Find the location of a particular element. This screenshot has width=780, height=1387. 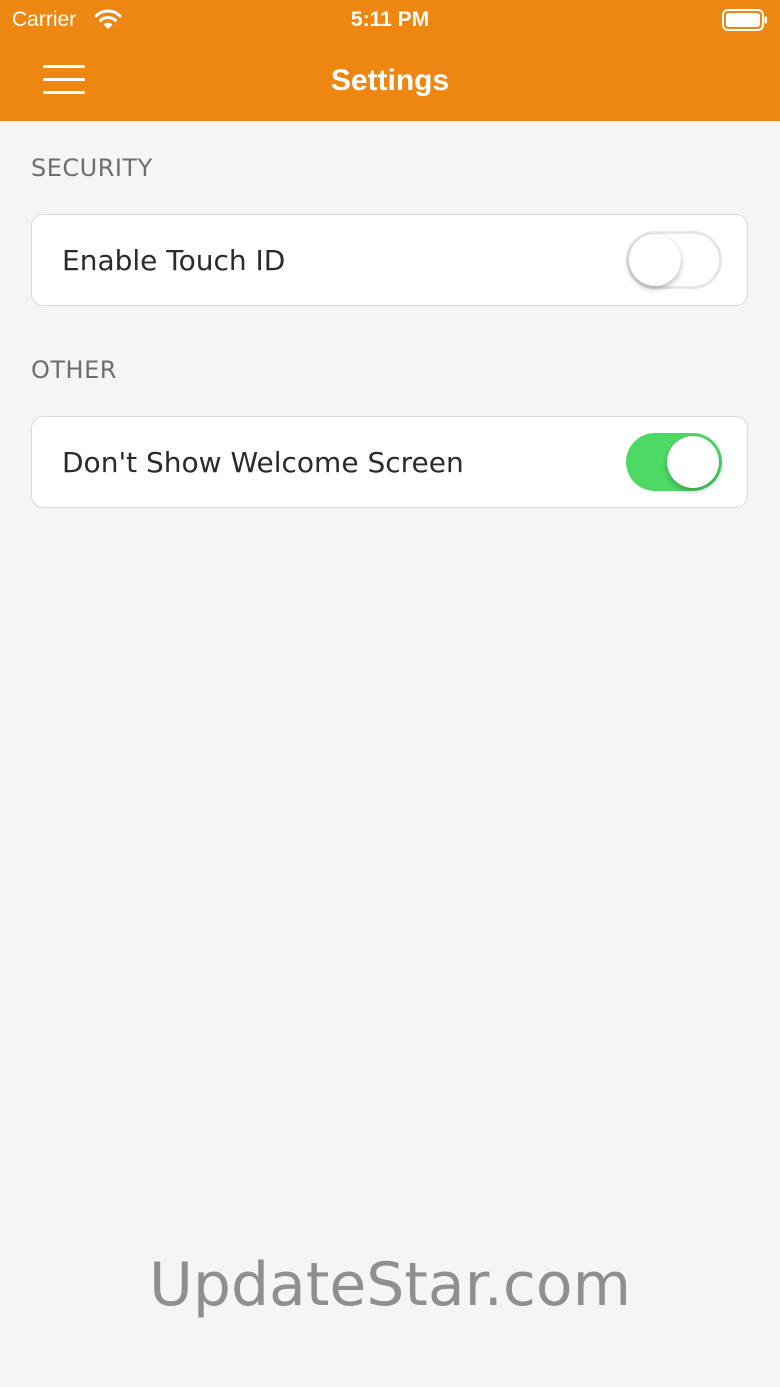

touch-id-toggle is located at coordinates (674, 260).